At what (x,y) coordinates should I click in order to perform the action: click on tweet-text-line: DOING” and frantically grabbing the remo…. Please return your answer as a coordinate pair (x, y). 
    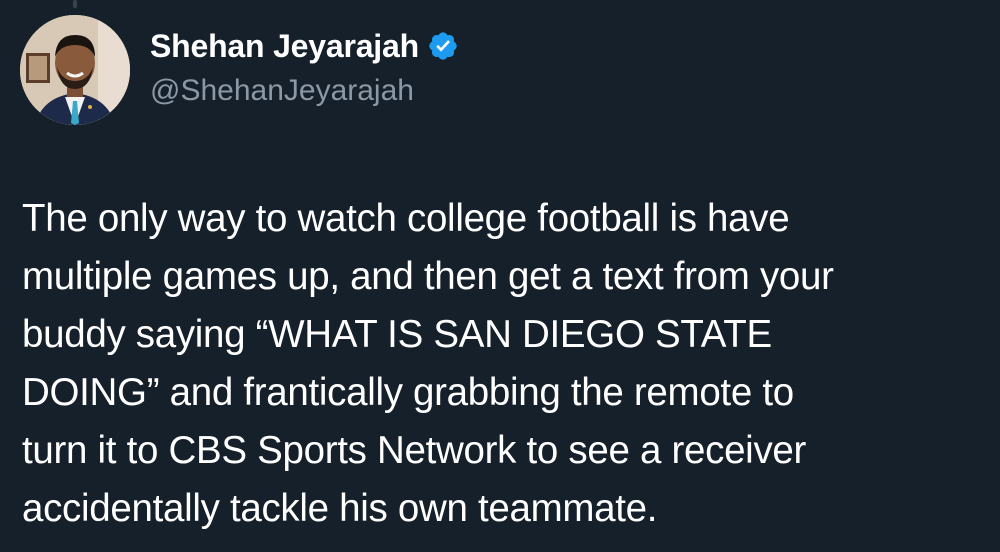
    Looking at the image, I should click on (408, 392).